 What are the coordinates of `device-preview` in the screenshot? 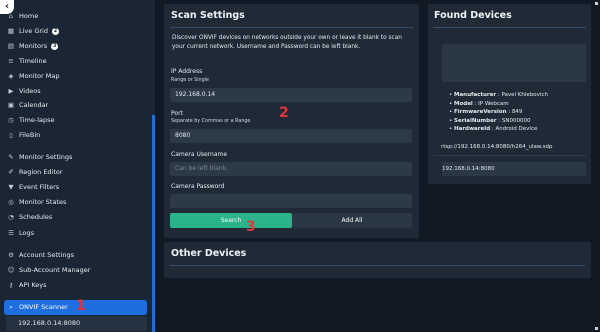 It's located at (514, 63).